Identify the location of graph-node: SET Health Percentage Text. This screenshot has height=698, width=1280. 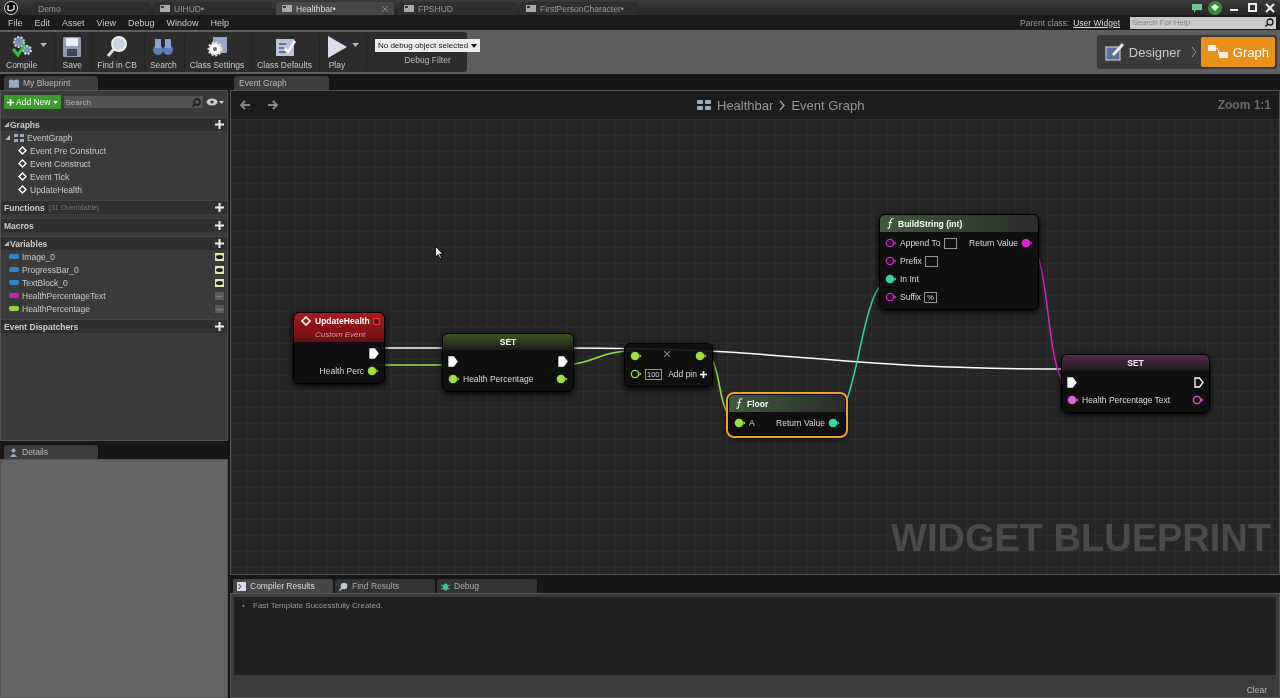
(1135, 383).